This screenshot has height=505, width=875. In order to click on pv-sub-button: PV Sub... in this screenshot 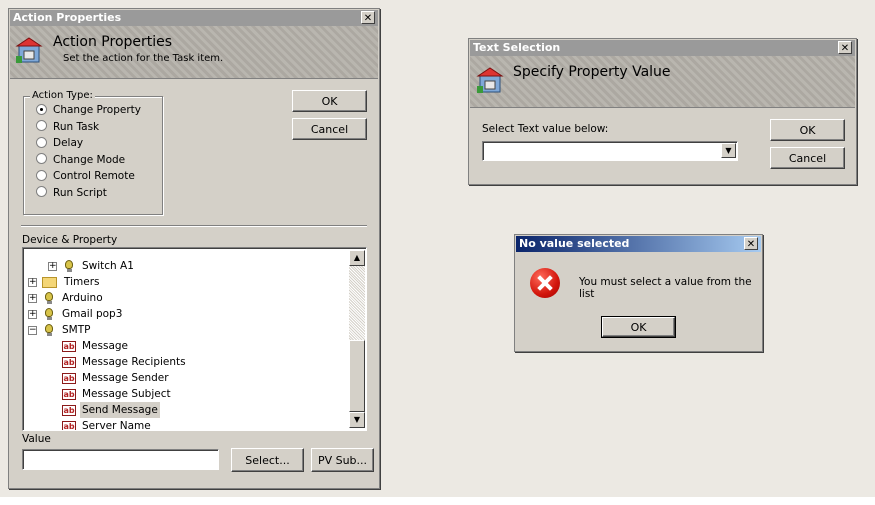, I will do `click(342, 460)`.